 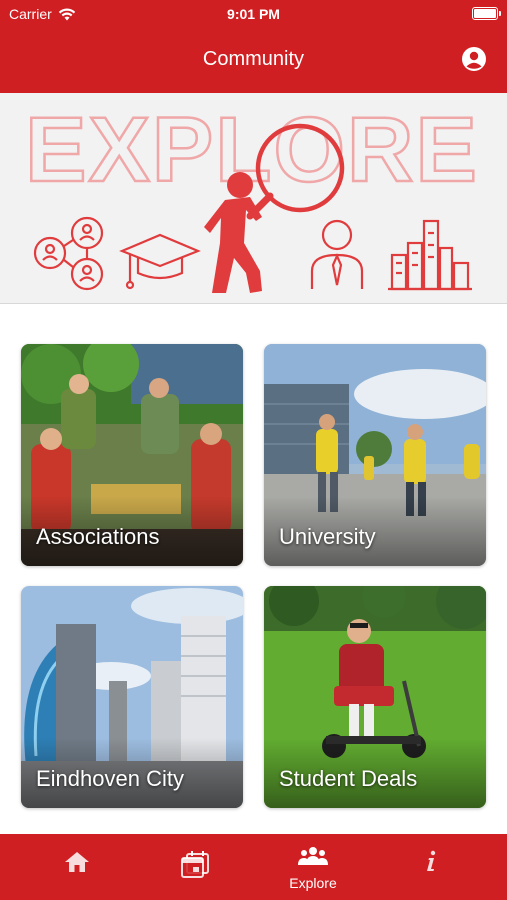 I want to click on status-bar: Carrier 9:01 PM, so click(x=253, y=15).